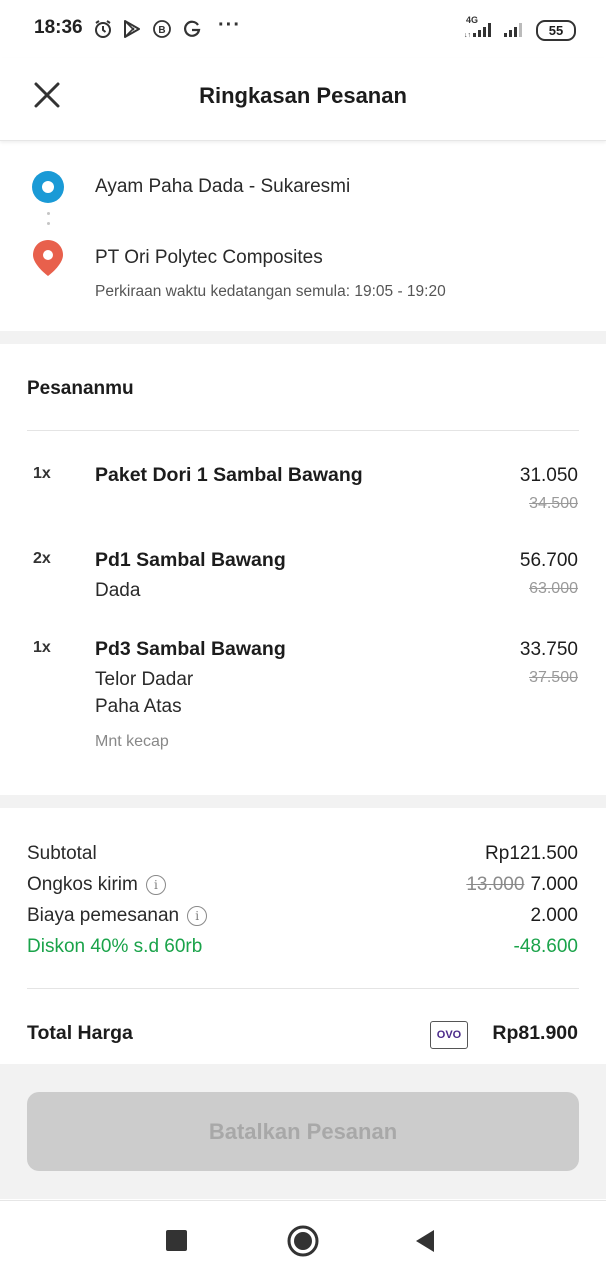  Describe the element at coordinates (479, 32) in the screenshot. I see `signal-icon: ↓↑` at that location.